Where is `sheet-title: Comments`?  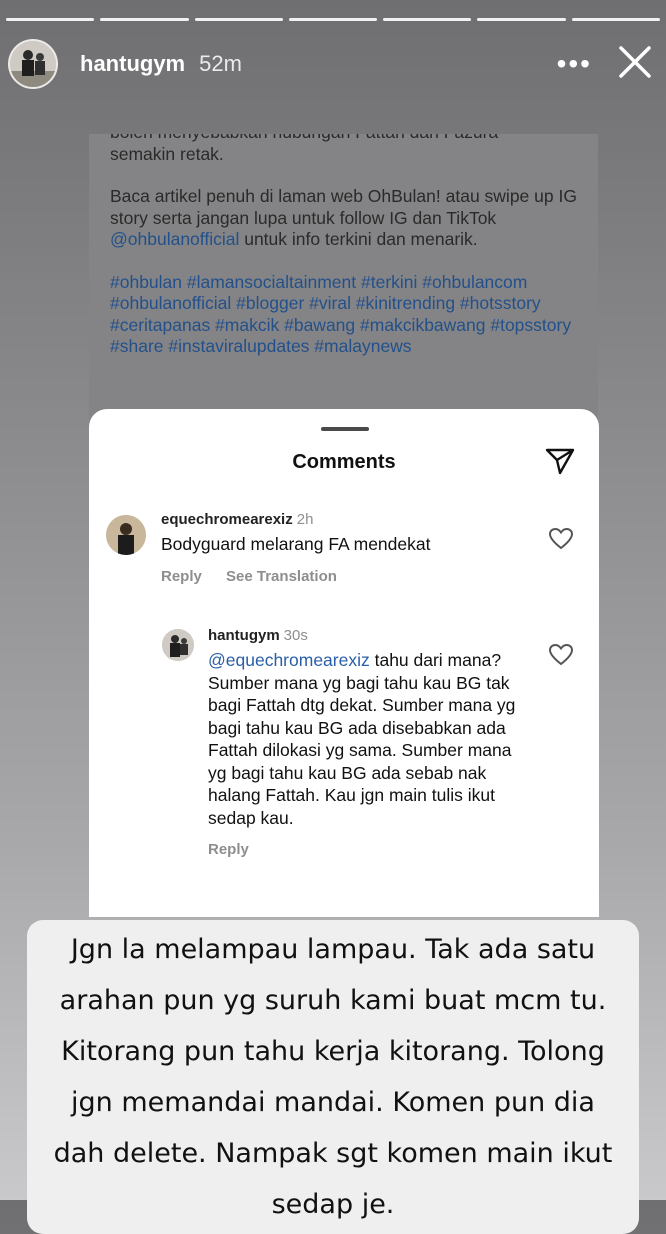
sheet-title: Comments is located at coordinates (344, 462).